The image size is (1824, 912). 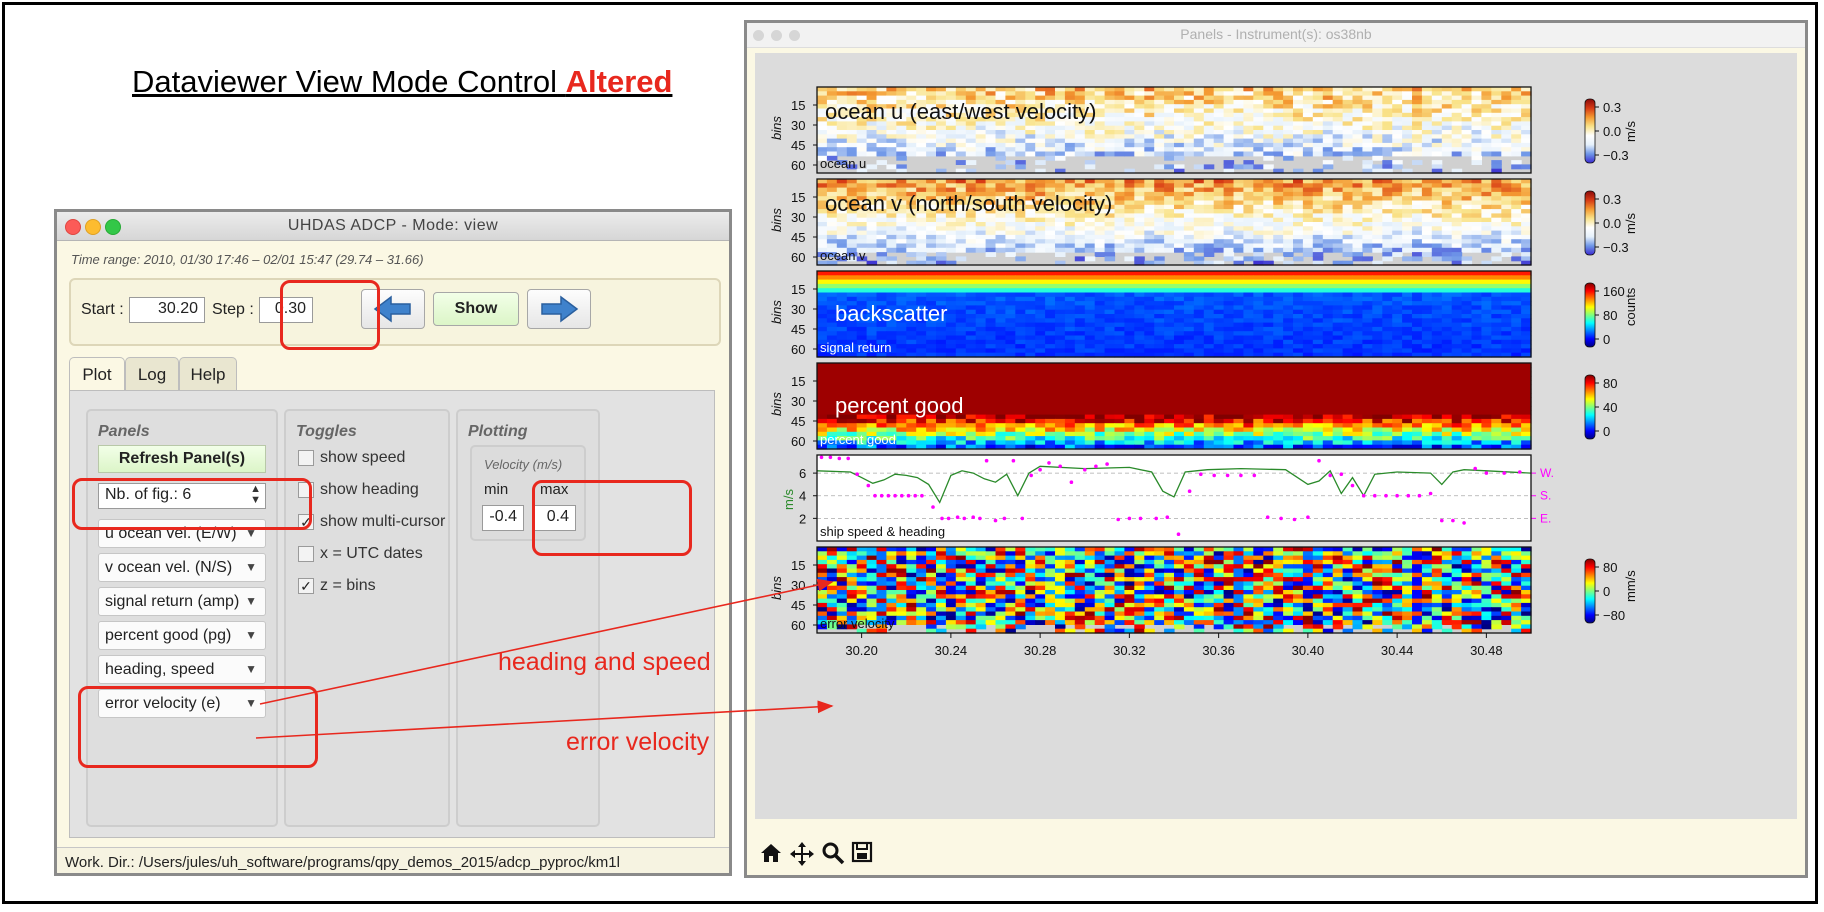 What do you see at coordinates (503, 518) in the screenshot?
I see `velocity-min-input: -0.4` at bounding box center [503, 518].